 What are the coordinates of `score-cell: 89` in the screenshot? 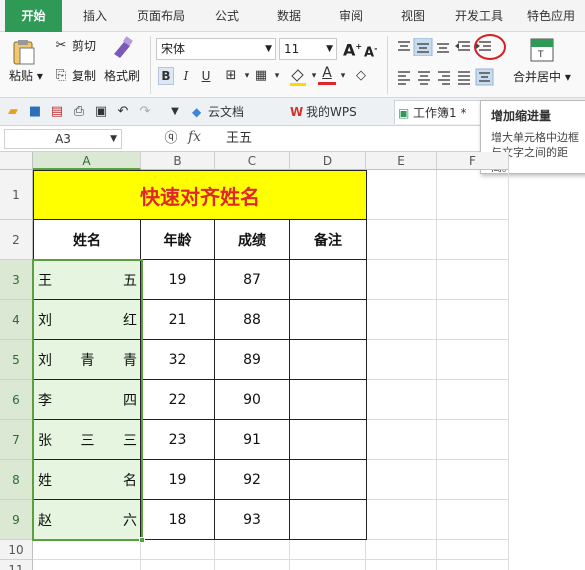 It's located at (252, 360).